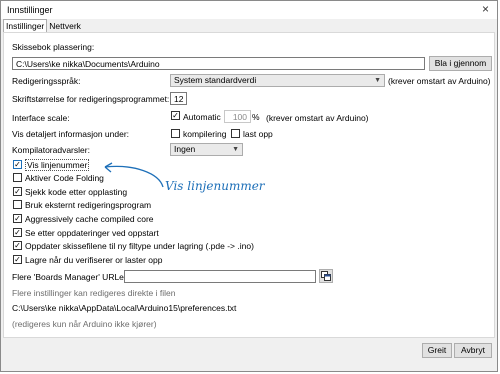  What do you see at coordinates (460, 63) in the screenshot?
I see `browse-button: Bla i gjennom` at bounding box center [460, 63].